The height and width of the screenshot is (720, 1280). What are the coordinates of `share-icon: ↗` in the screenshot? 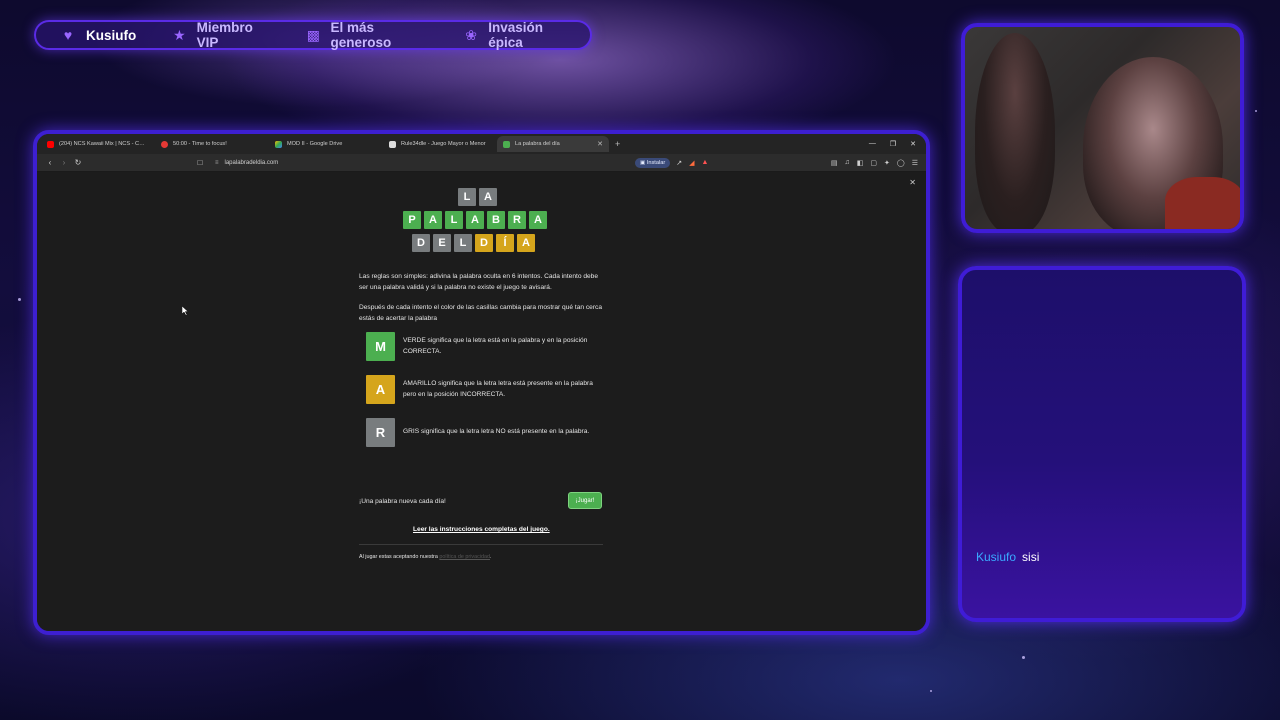 It's located at (679, 163).